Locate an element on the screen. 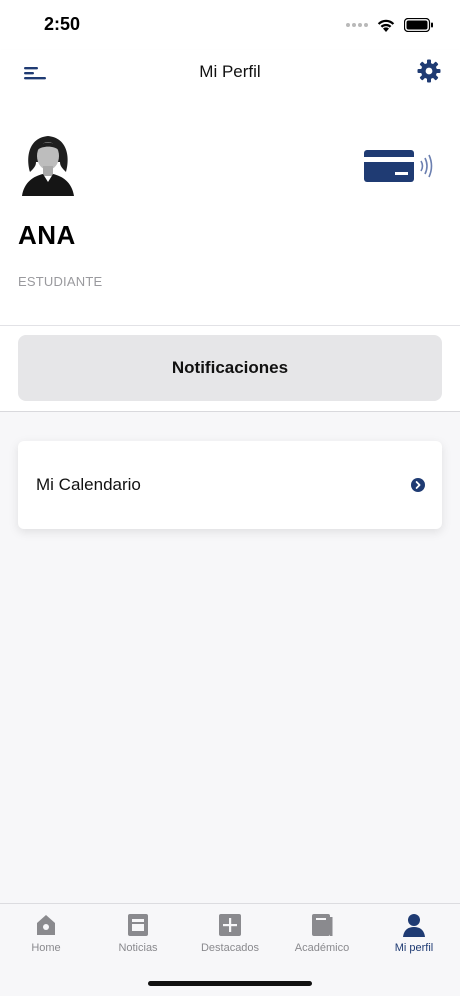 The image size is (460, 996). contactless-card-icon is located at coordinates (398, 166).